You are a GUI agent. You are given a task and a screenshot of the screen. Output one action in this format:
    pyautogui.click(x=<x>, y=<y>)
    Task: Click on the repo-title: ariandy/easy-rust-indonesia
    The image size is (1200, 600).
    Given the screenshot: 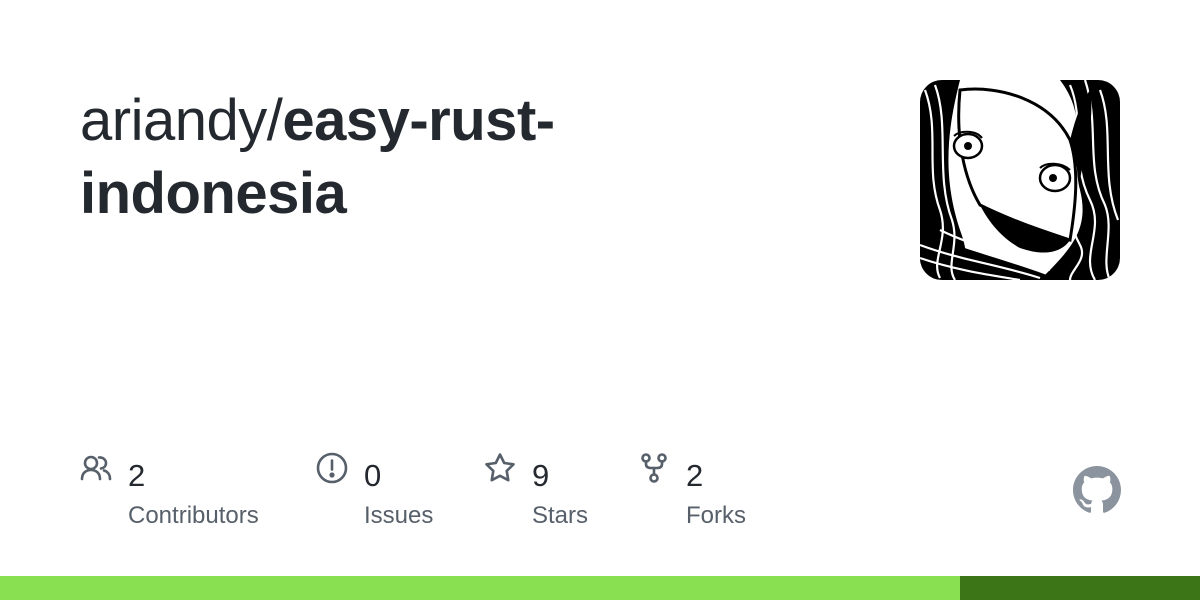 What is the action you would take?
    pyautogui.click(x=380, y=157)
    